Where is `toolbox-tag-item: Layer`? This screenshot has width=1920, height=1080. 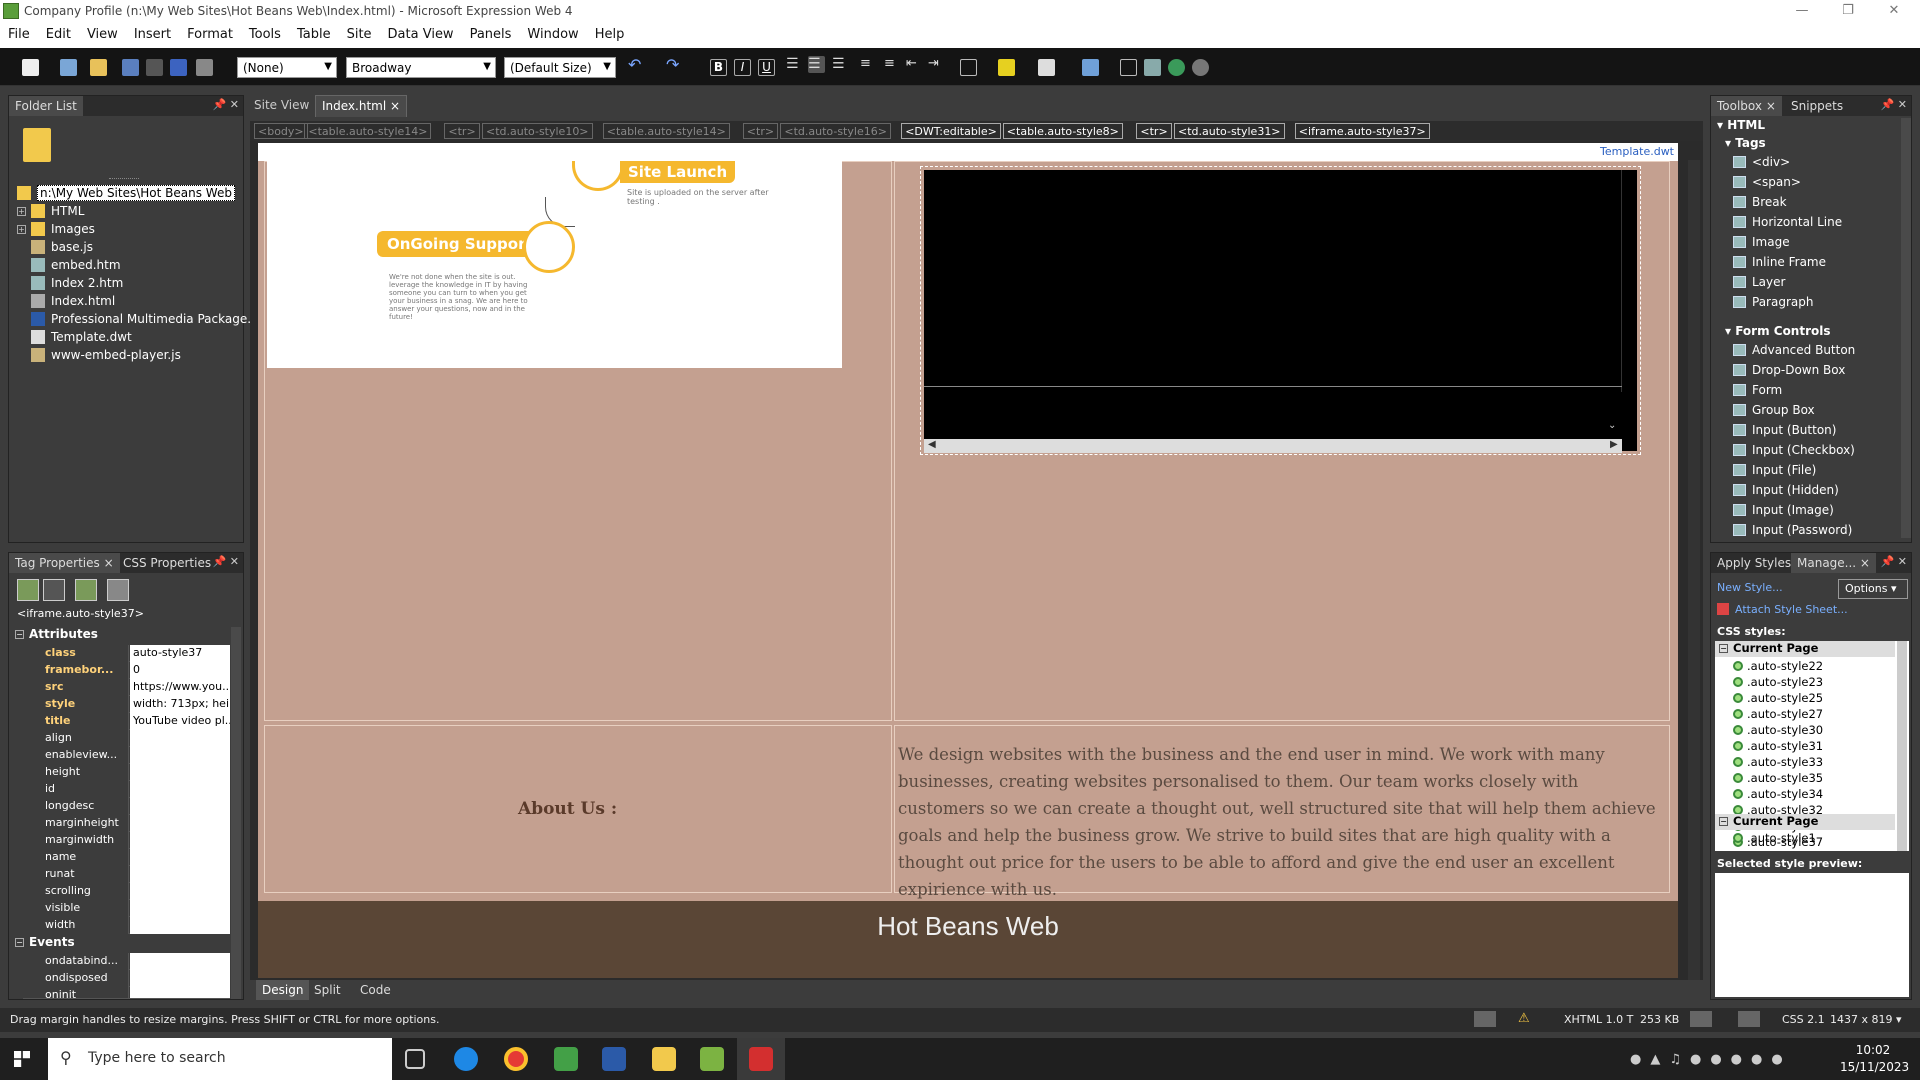 toolbox-tag-item: Layer is located at coordinates (1759, 284).